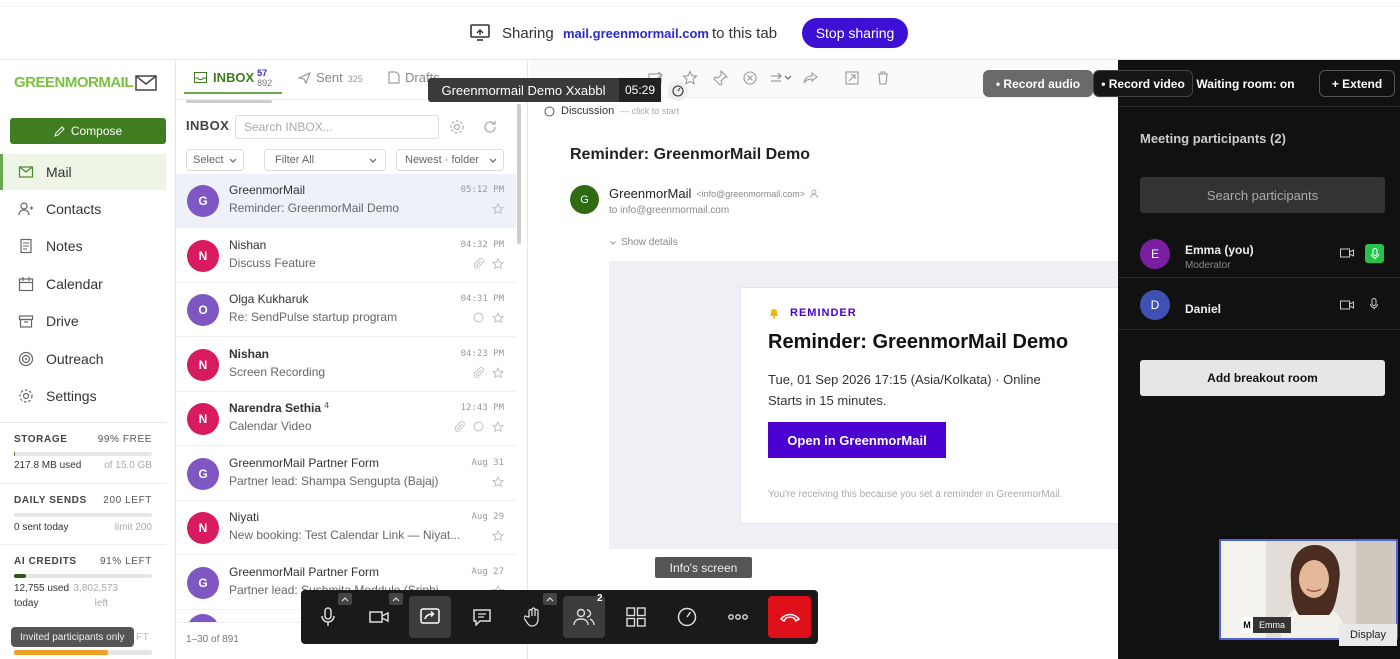 The height and width of the screenshot is (659, 1400). Describe the element at coordinates (482, 617) in the screenshot. I see `chat-button` at that location.